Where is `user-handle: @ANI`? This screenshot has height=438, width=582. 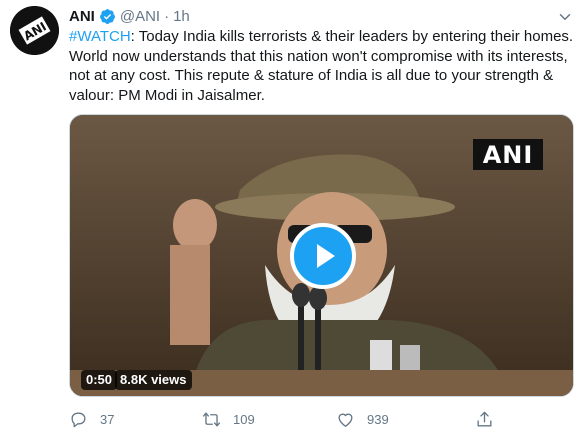
user-handle: @ANI is located at coordinates (140, 16).